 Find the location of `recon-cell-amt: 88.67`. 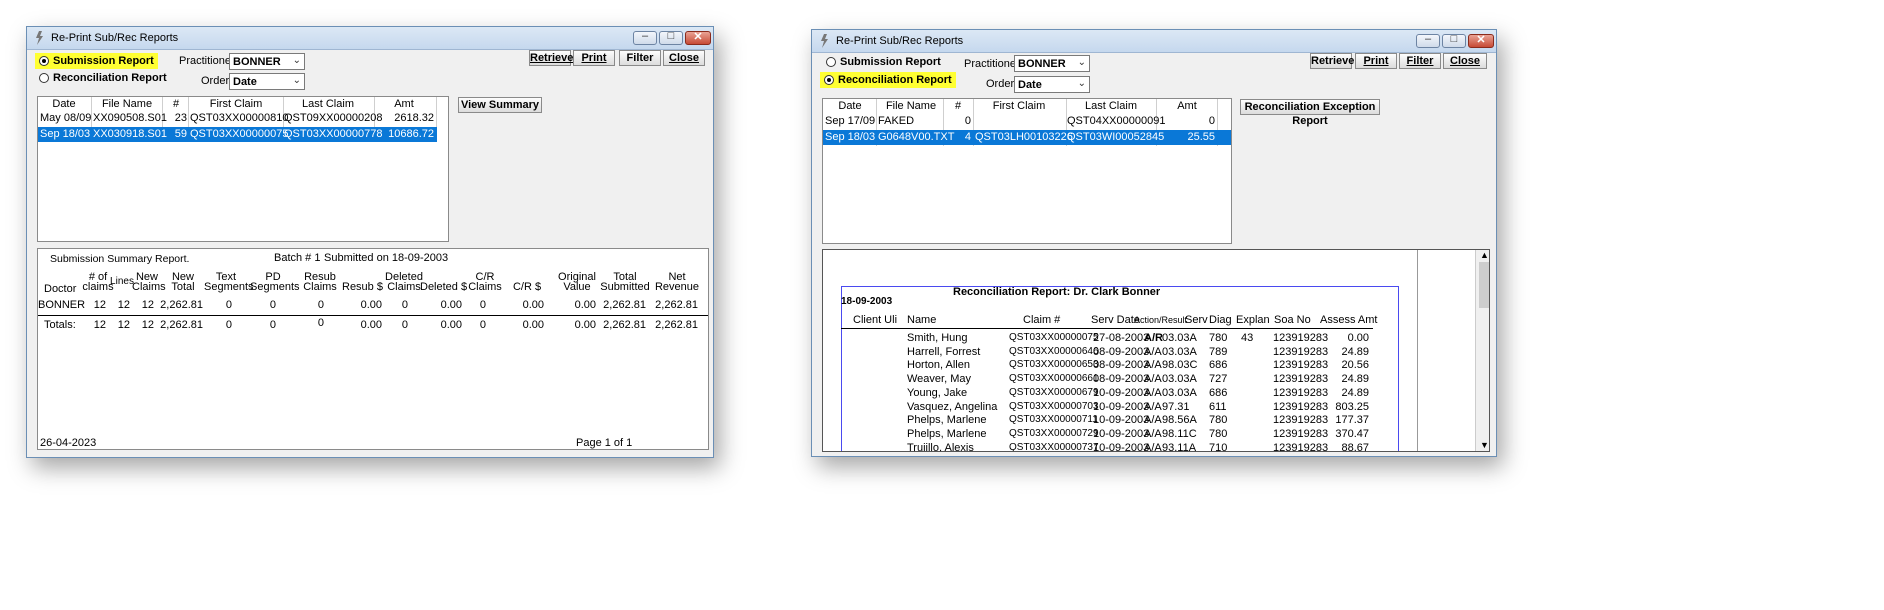

recon-cell-amt: 88.67 is located at coordinates (1355, 446).